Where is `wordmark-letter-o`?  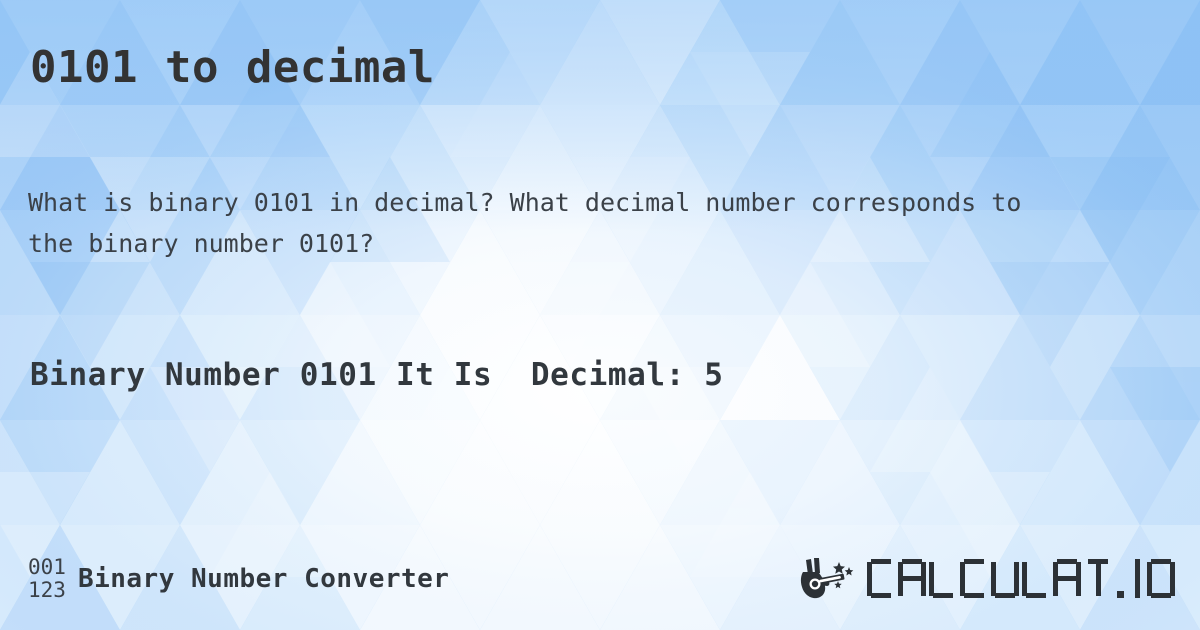
wordmark-letter-o is located at coordinates (1161, 579).